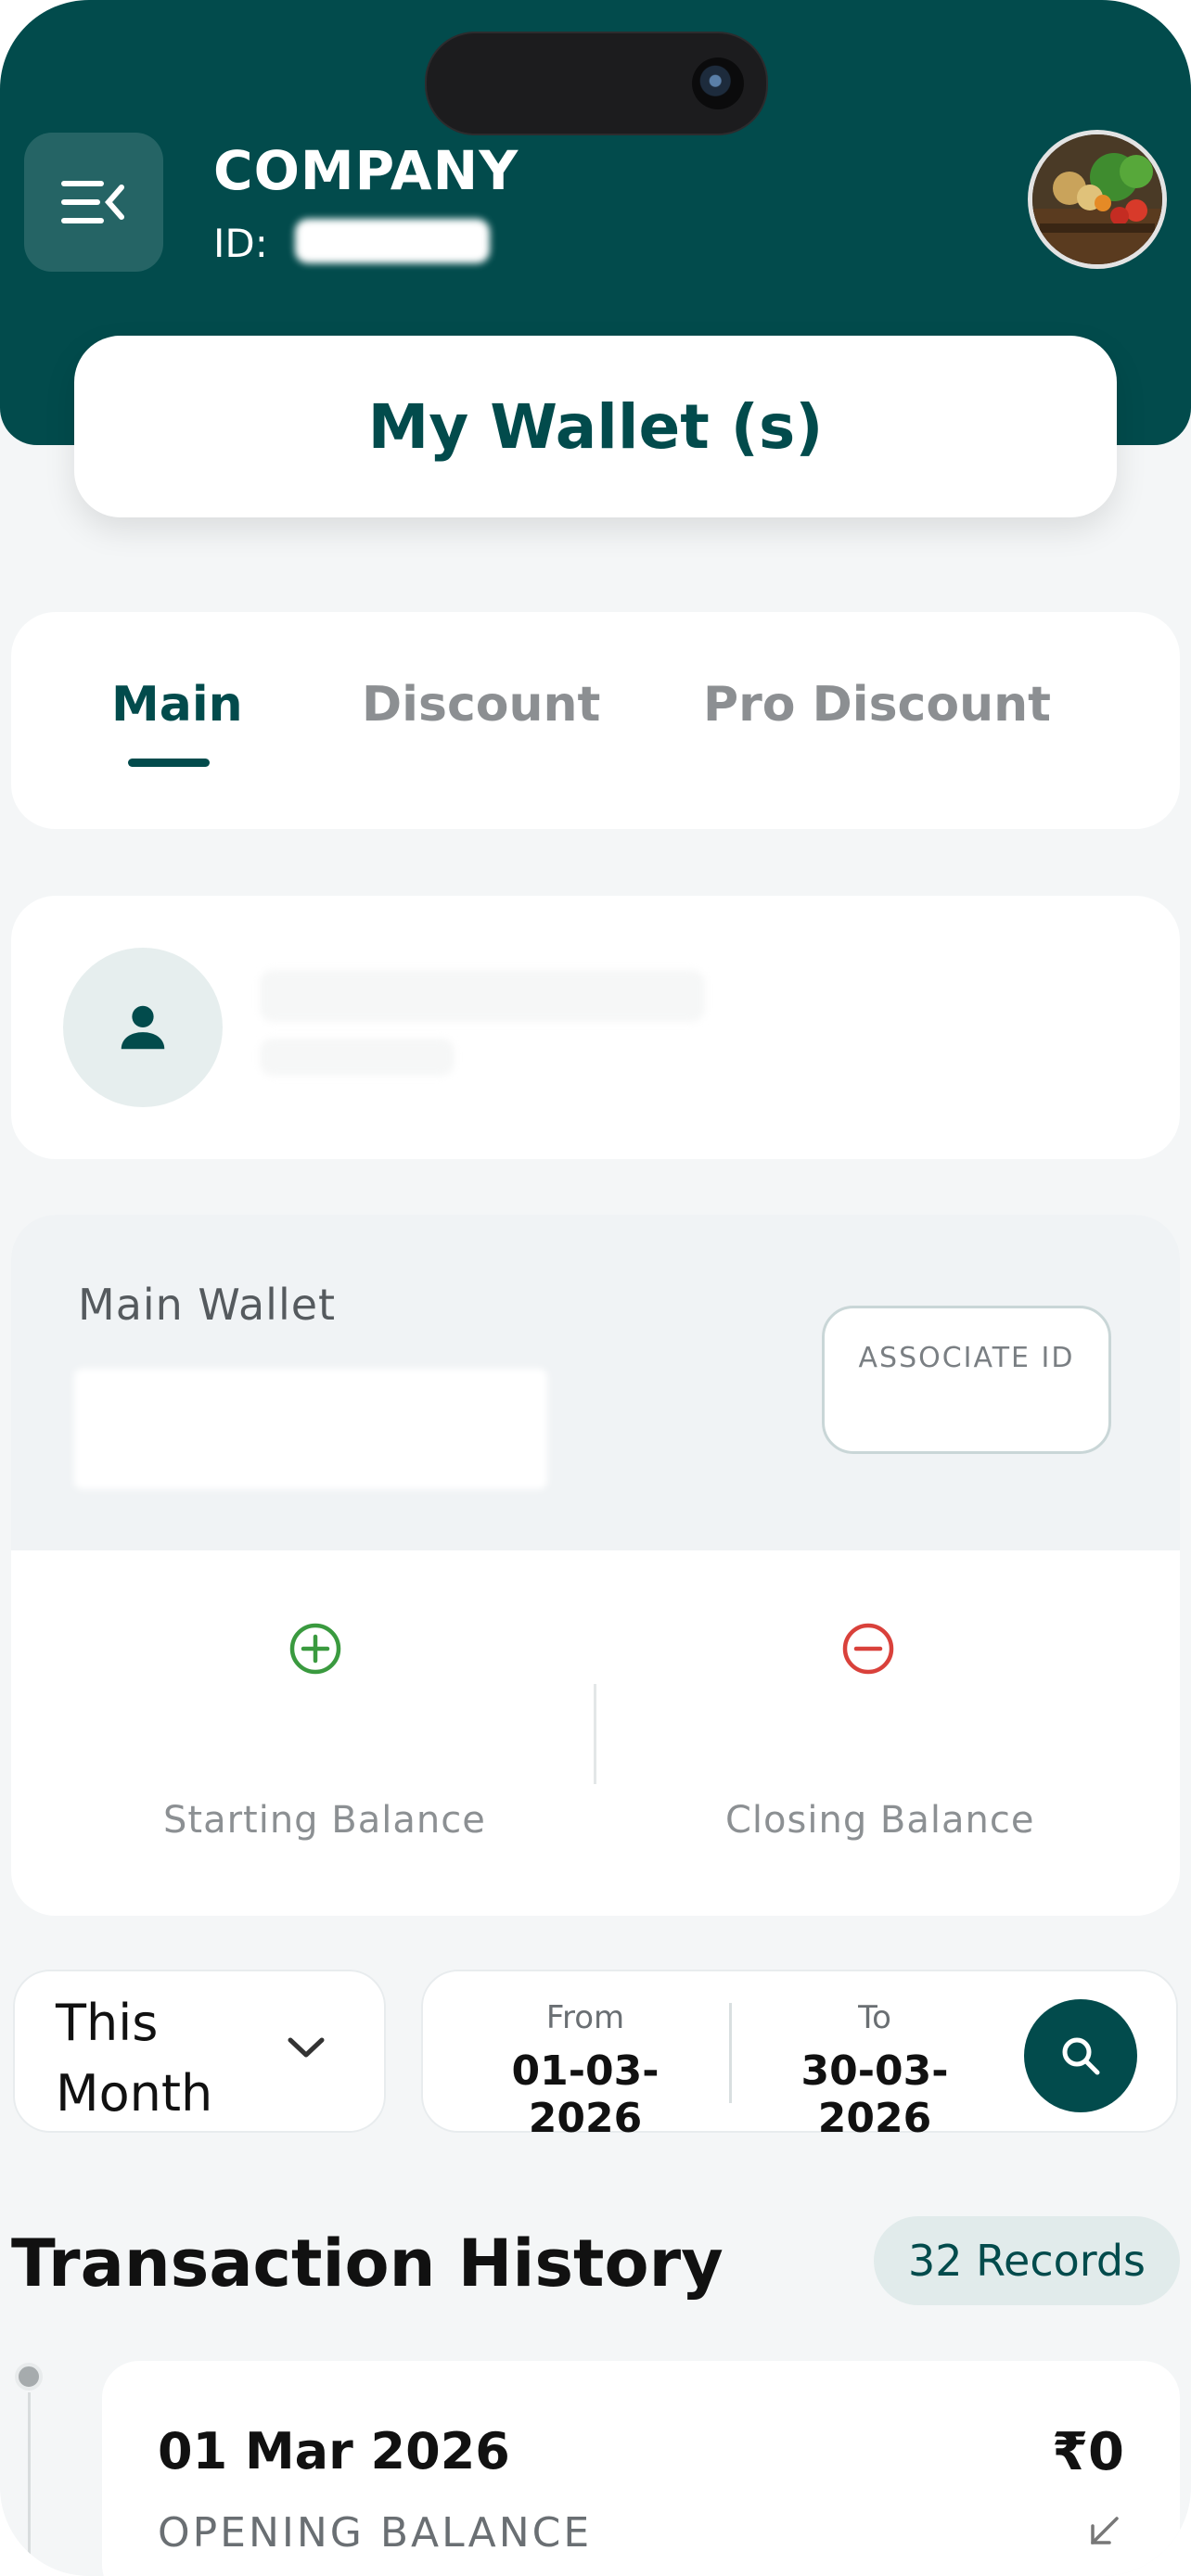  Describe the element at coordinates (874, 2018) in the screenshot. I see `to-label: To` at that location.